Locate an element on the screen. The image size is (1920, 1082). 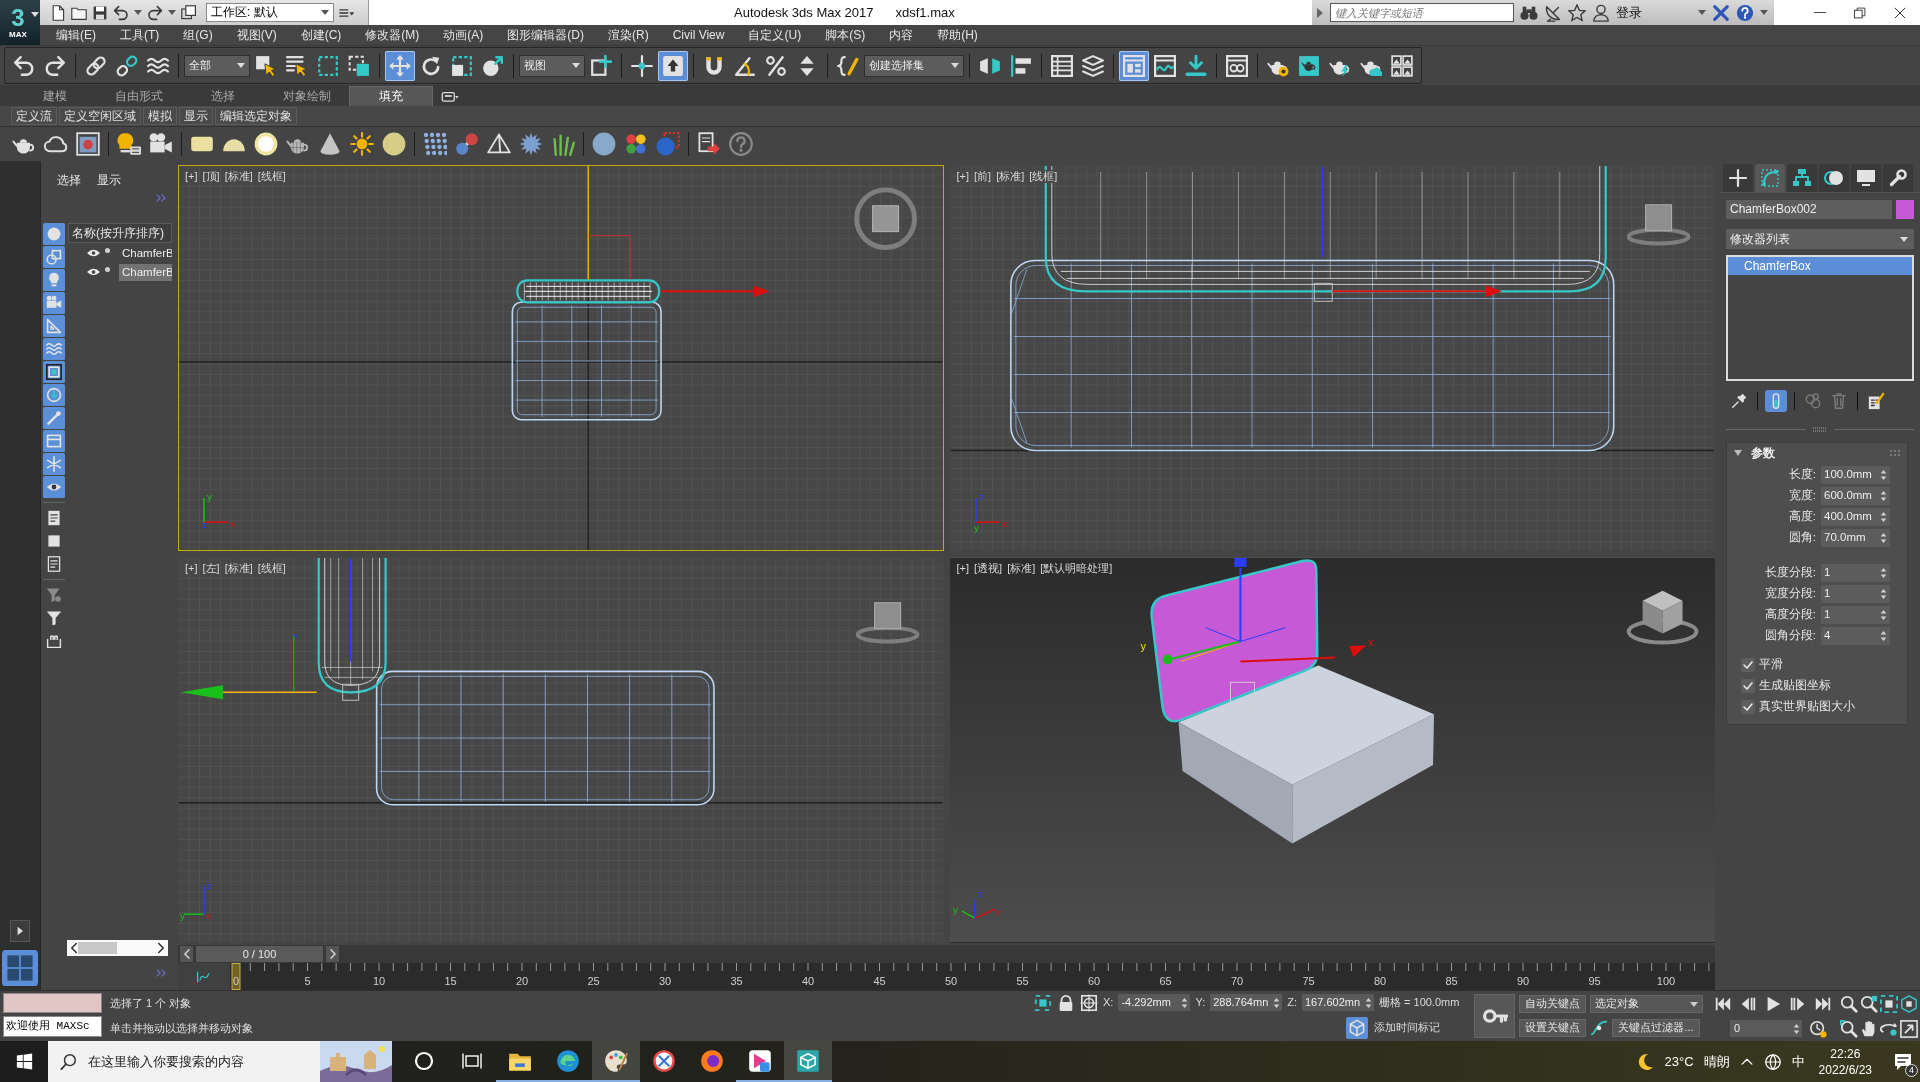
menu-item: Civil View is located at coordinates (698, 35).